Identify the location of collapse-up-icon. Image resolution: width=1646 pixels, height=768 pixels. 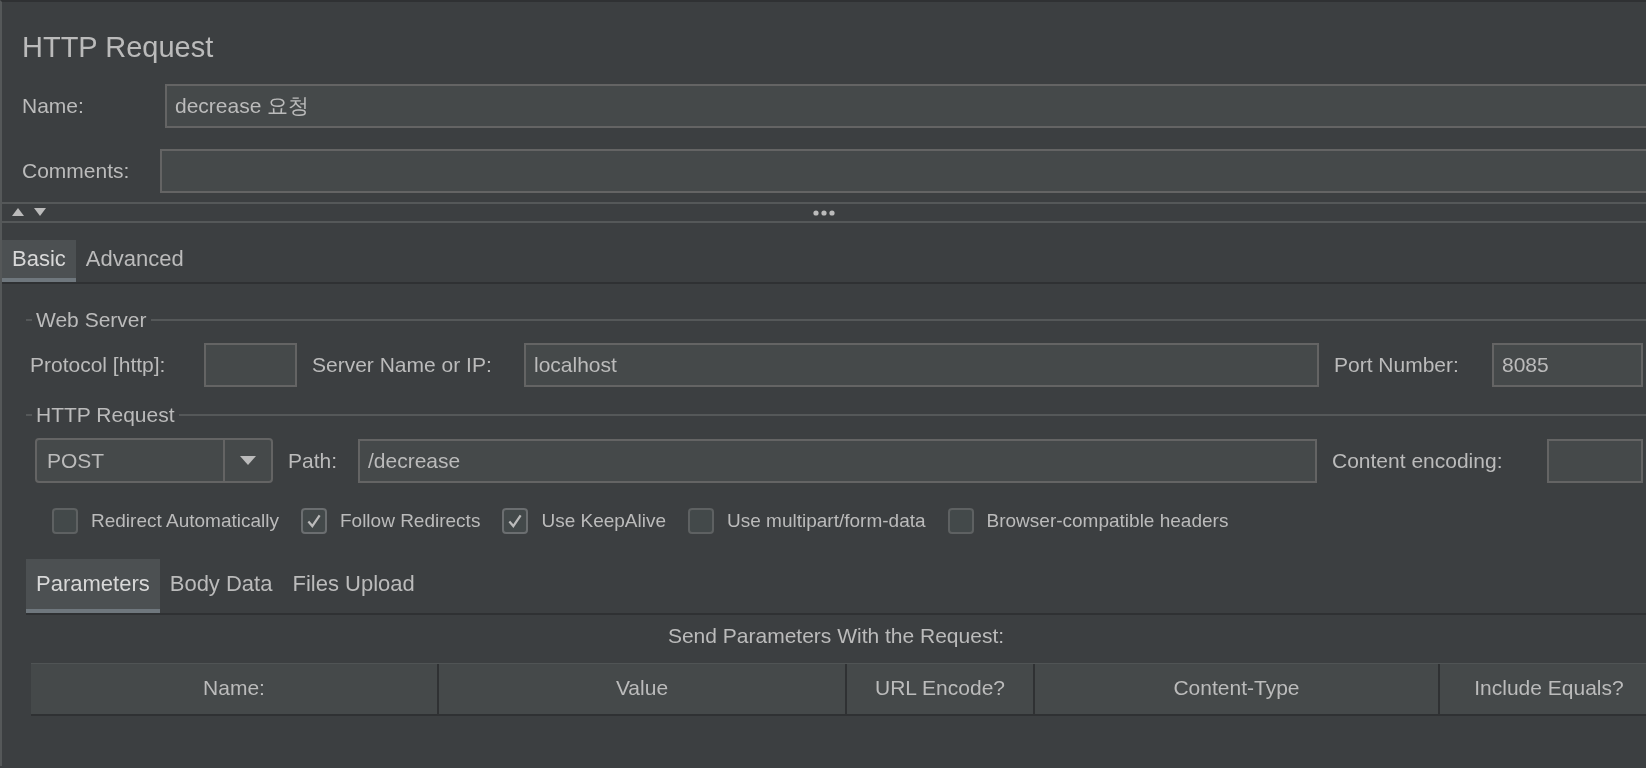
(18, 212).